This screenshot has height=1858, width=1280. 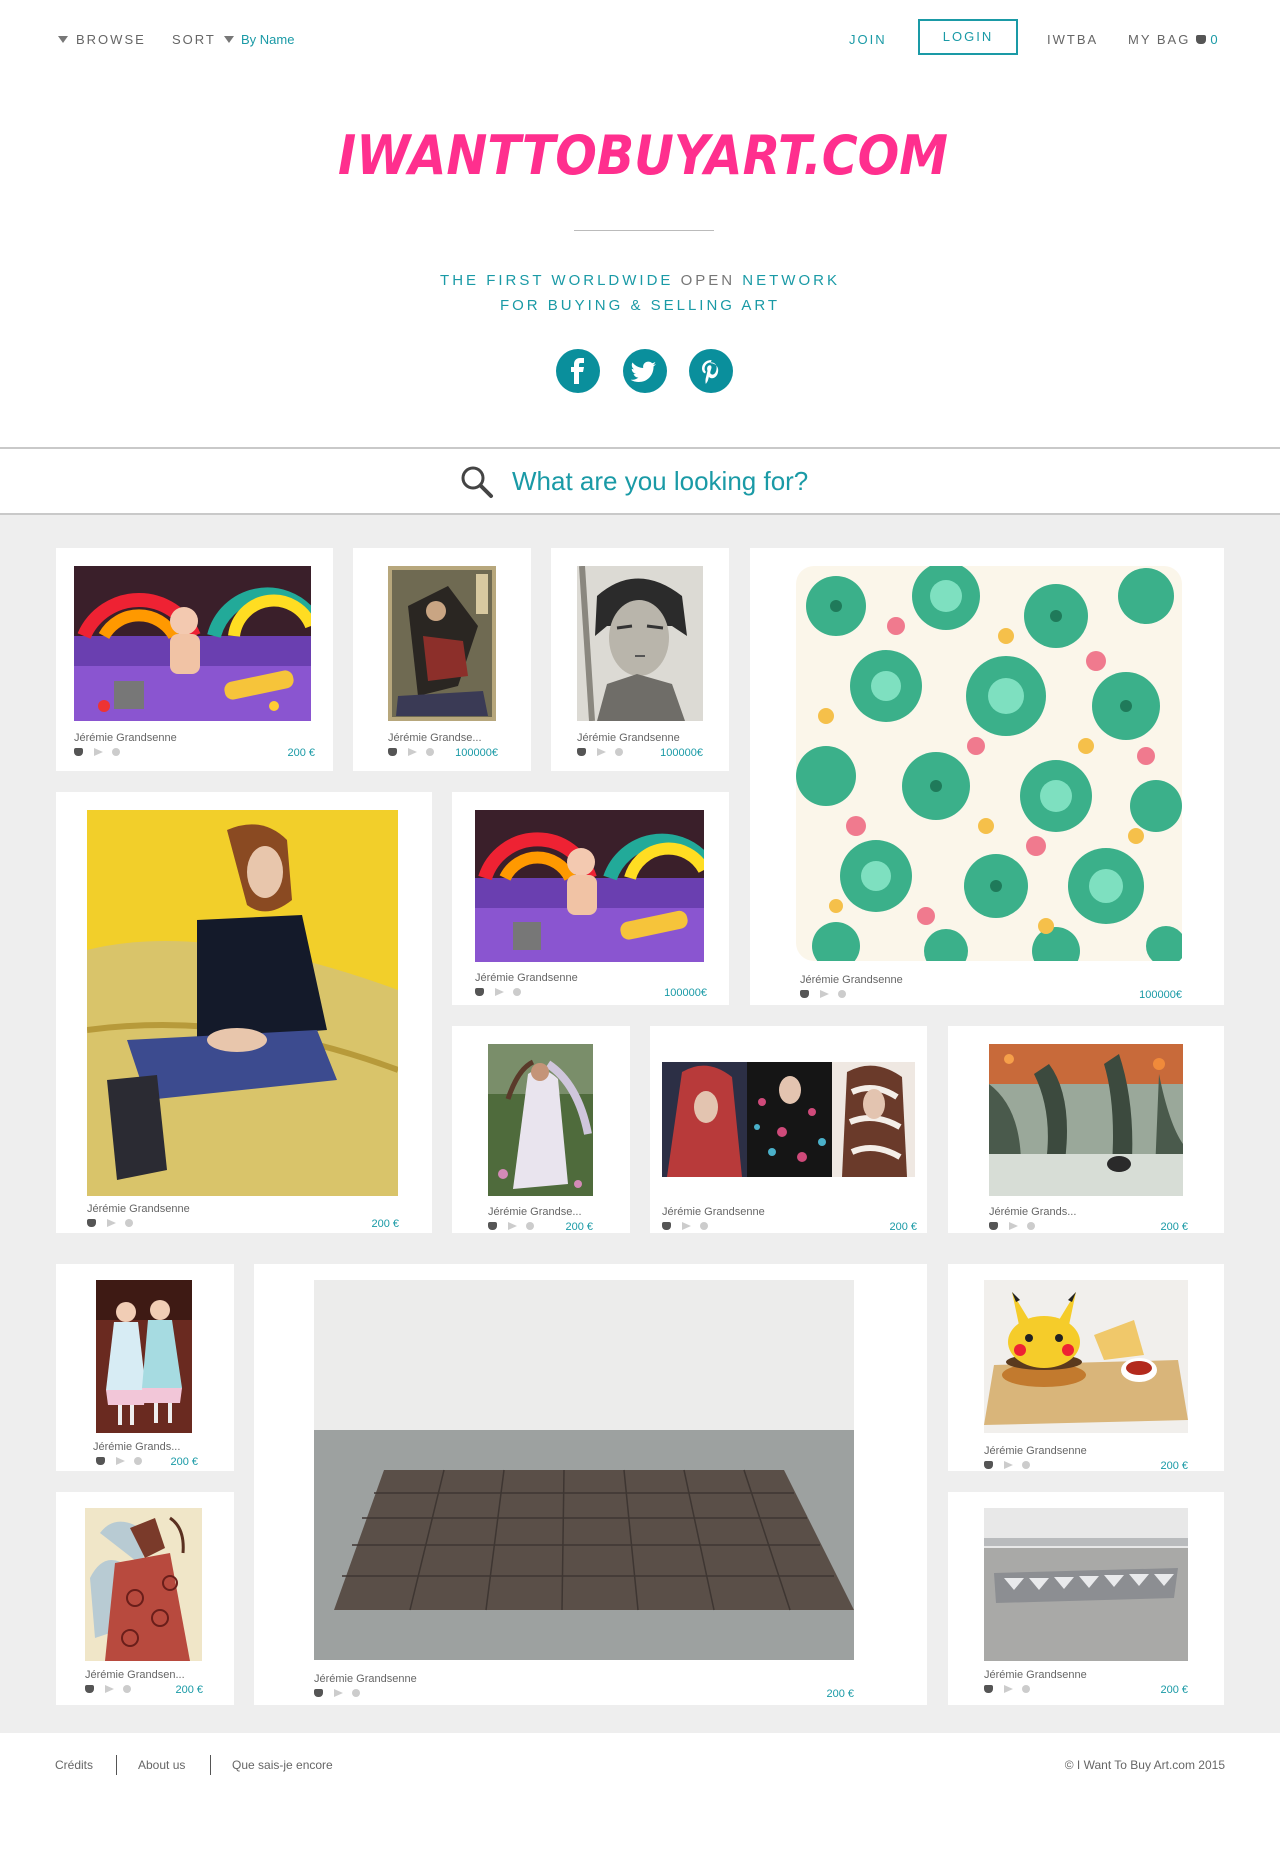 I want to click on search-input, so click(x=722, y=481).